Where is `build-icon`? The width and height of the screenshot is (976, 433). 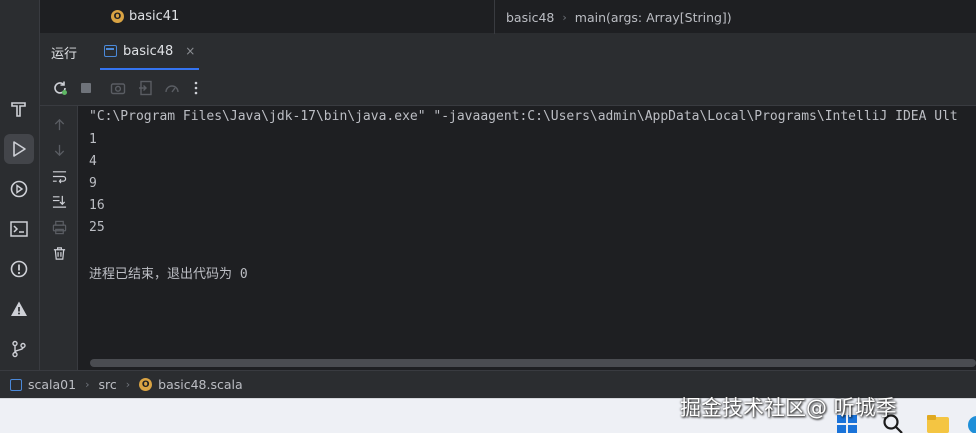 build-icon is located at coordinates (18, 109).